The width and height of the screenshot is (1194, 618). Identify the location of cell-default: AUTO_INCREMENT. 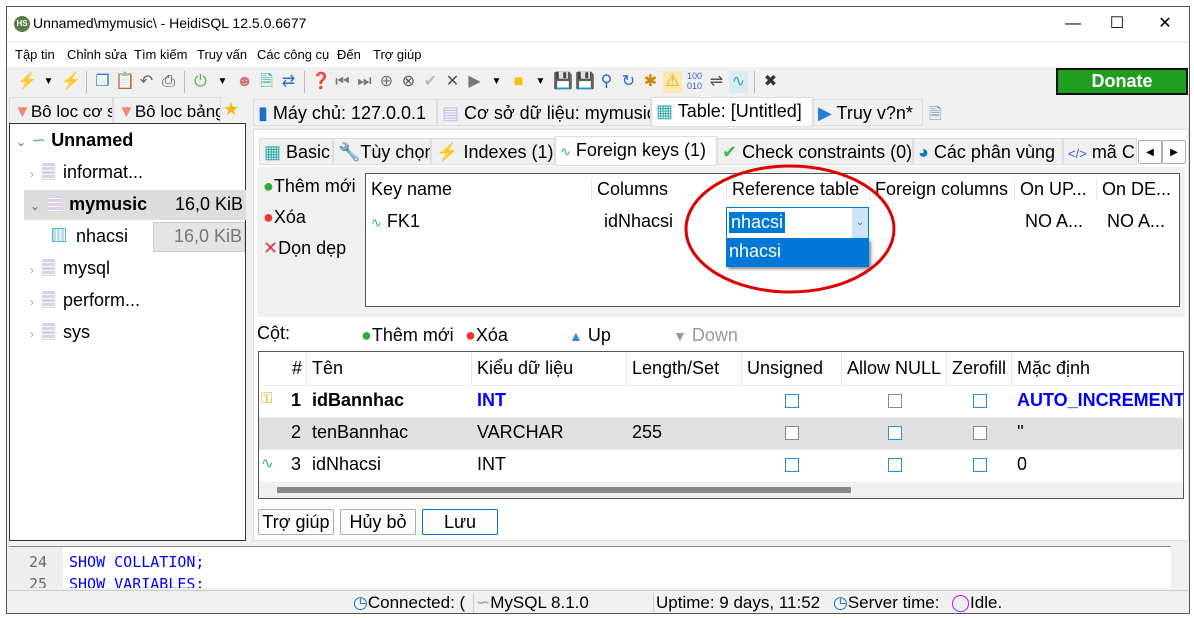
(1097, 400).